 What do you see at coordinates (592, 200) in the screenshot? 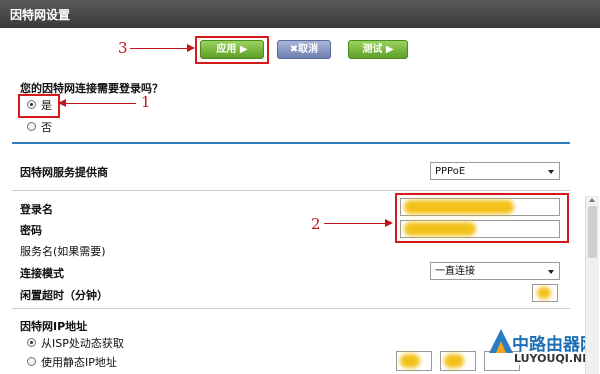
I see `scroll-up-icon` at bounding box center [592, 200].